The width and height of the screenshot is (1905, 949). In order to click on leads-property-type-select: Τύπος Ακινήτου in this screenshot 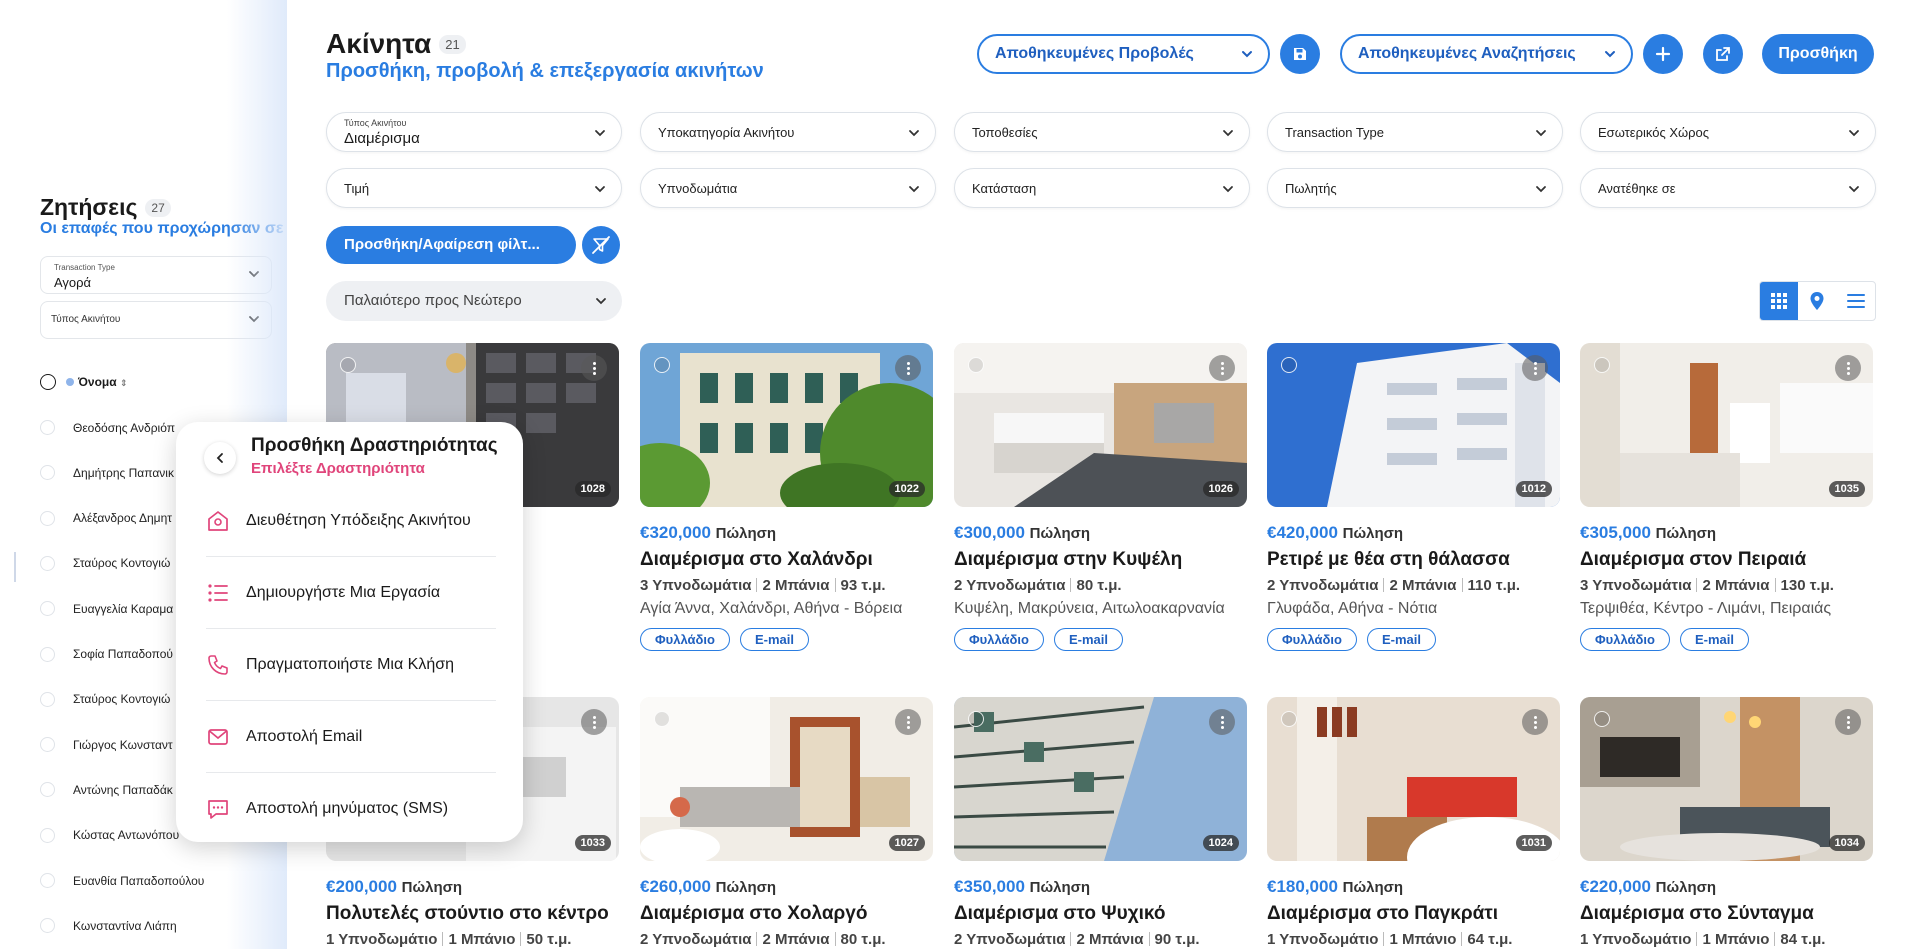, I will do `click(156, 320)`.